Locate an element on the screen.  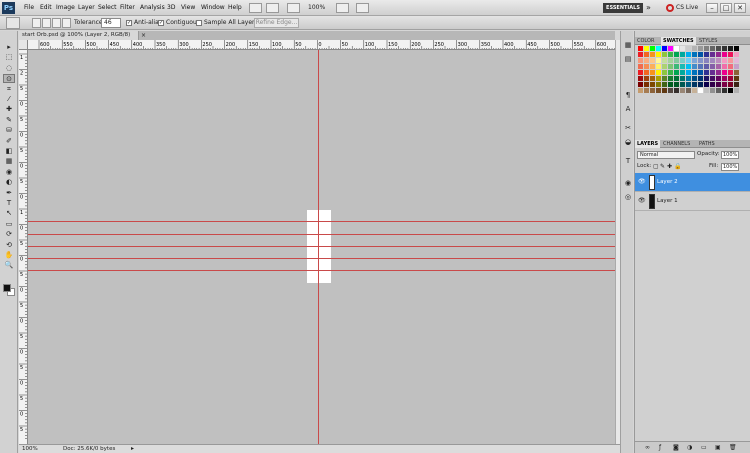
color-panel-icon: ▦ is located at coordinates (628, 45).